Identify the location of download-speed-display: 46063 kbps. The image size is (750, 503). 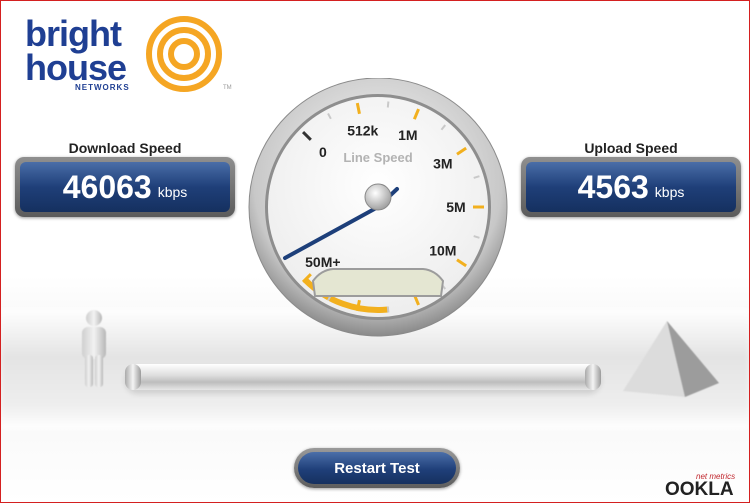
(125, 187).